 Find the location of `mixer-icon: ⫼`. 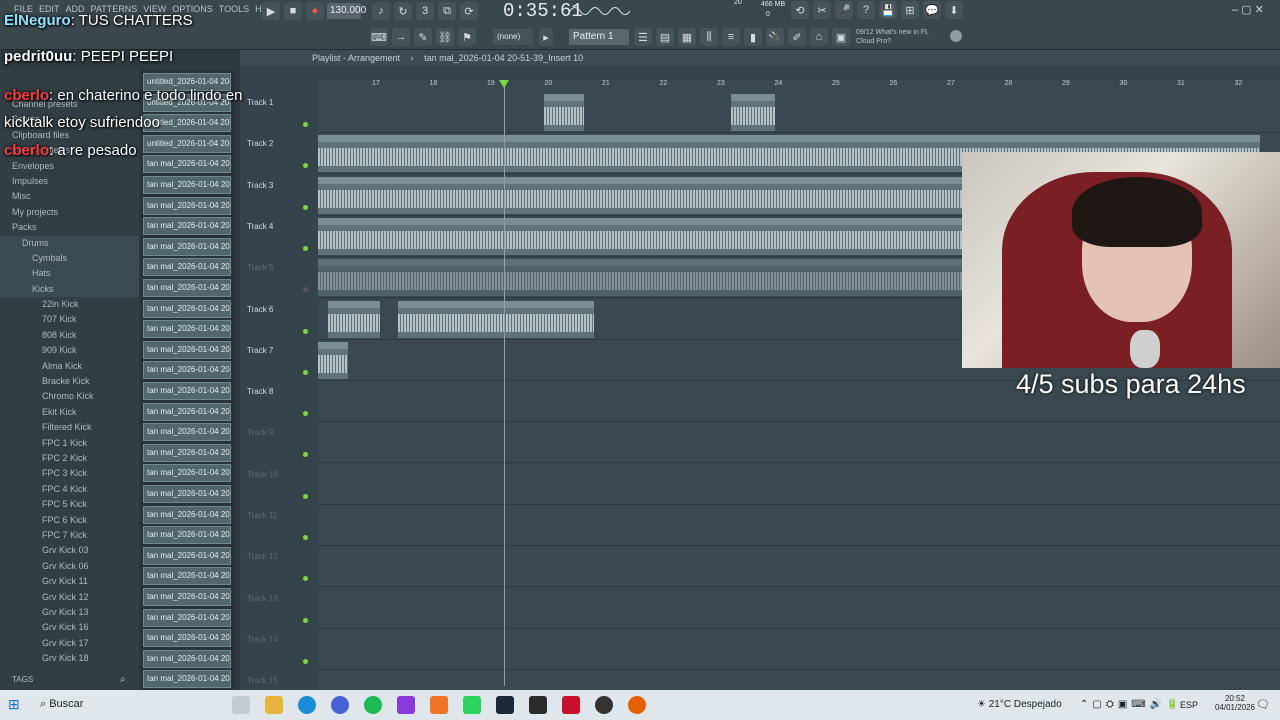

mixer-icon: ⫼ is located at coordinates (709, 37).